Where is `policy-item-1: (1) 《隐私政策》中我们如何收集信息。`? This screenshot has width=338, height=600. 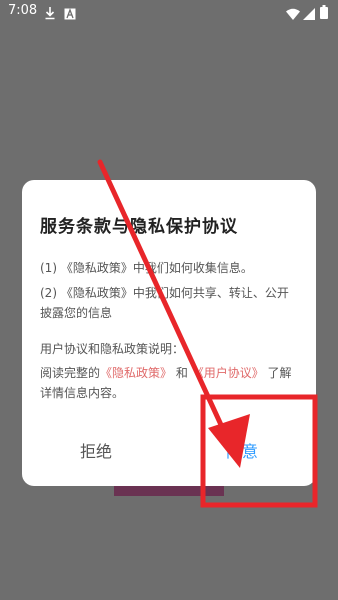 policy-item-1: (1) 《隐私政策》中我们如何收集信息。 is located at coordinates (146, 268).